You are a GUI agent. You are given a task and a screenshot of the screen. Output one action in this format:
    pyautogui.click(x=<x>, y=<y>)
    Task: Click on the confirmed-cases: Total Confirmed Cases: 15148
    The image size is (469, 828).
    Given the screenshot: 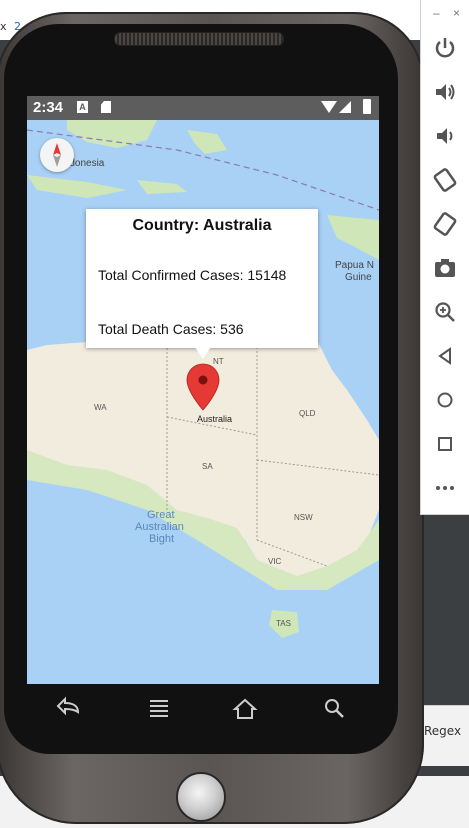 What is the action you would take?
    pyautogui.click(x=192, y=275)
    